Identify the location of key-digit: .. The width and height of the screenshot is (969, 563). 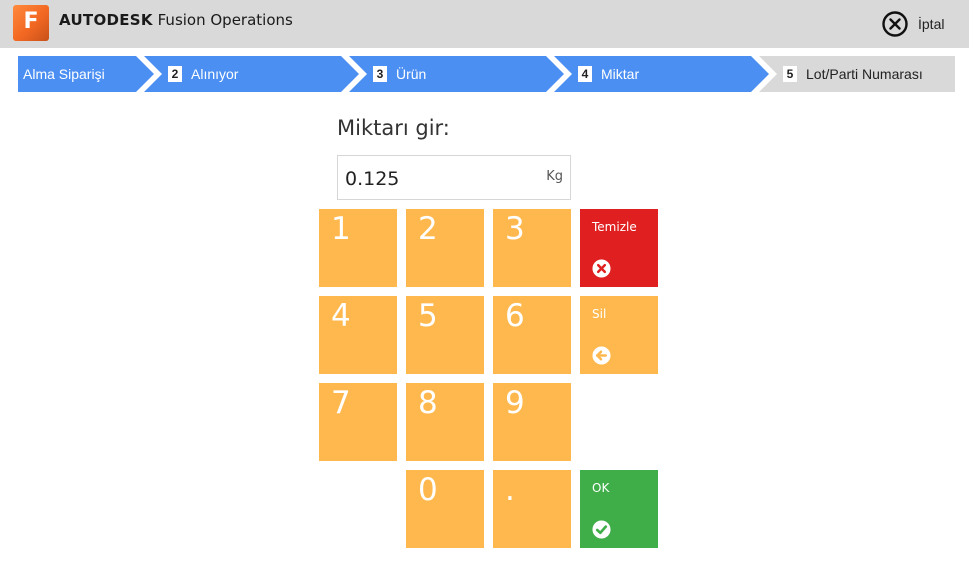
(510, 490).